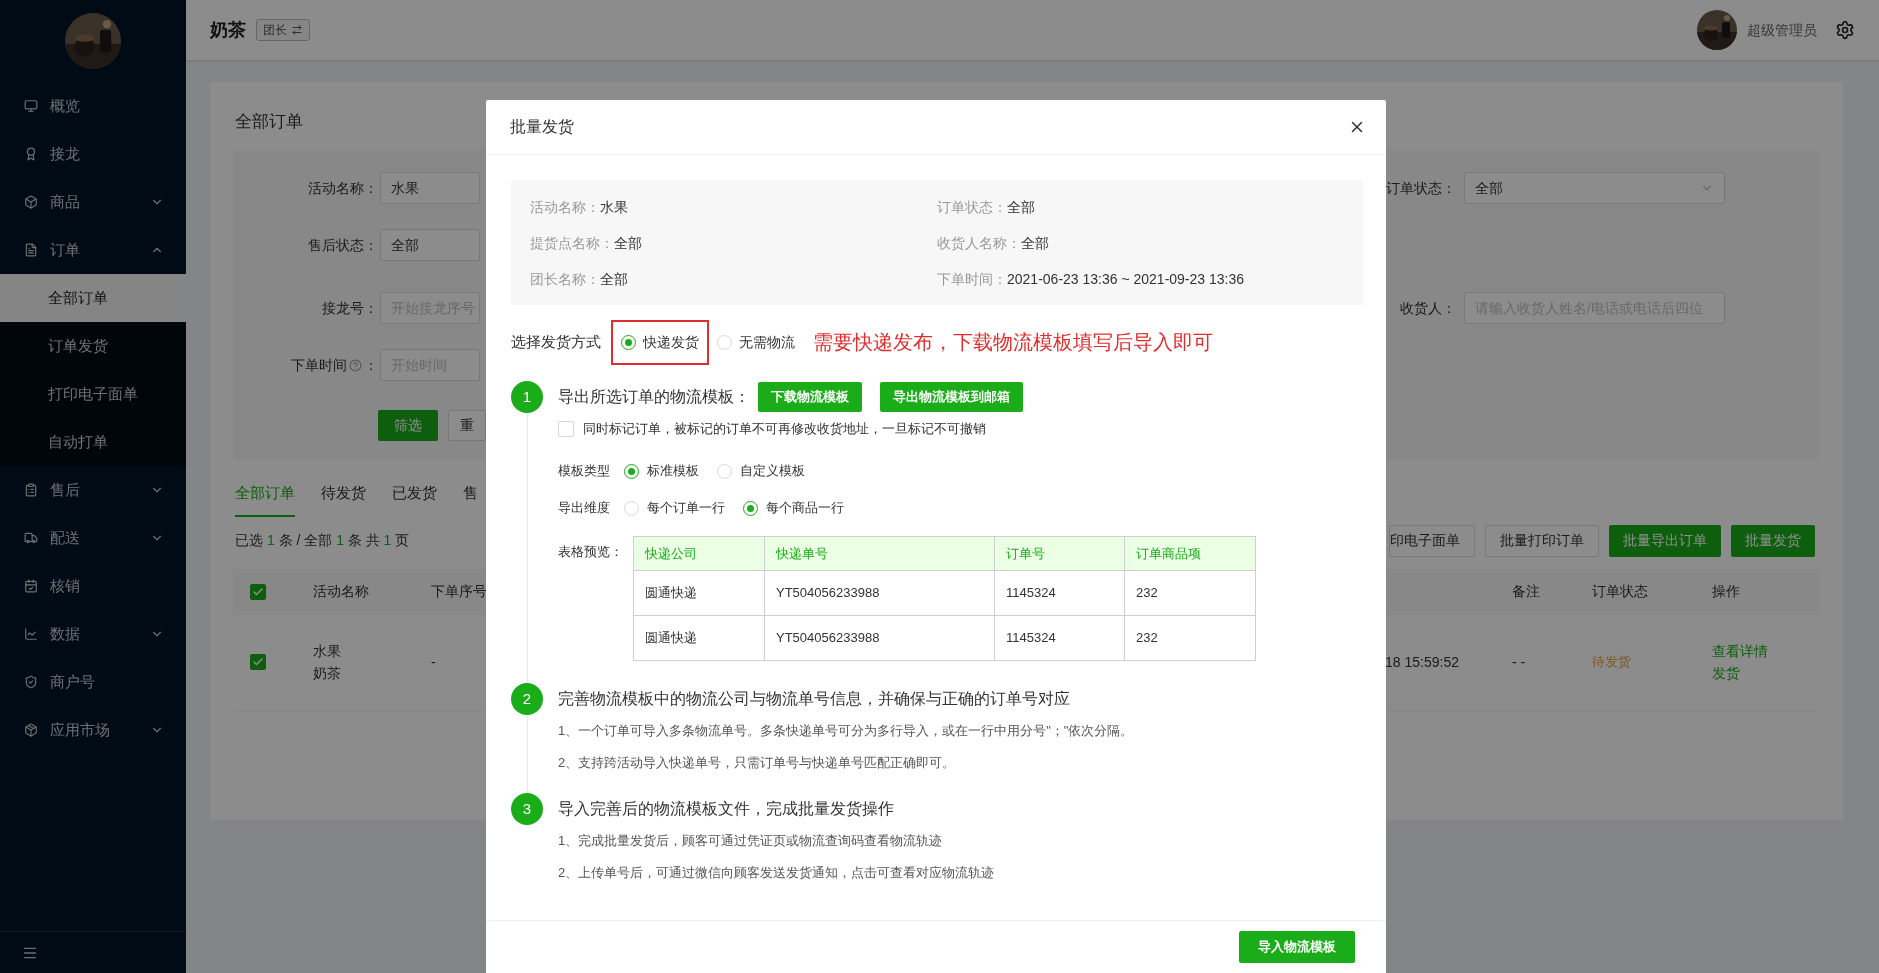 The width and height of the screenshot is (1879, 973). What do you see at coordinates (762, 342) in the screenshot?
I see `radio-option: 无需物流` at bounding box center [762, 342].